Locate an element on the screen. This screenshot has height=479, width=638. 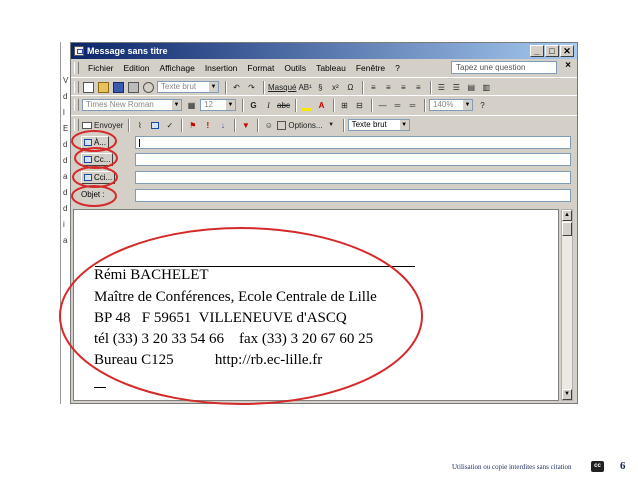
annotation-circle-subject is located at coordinates (94, 196).